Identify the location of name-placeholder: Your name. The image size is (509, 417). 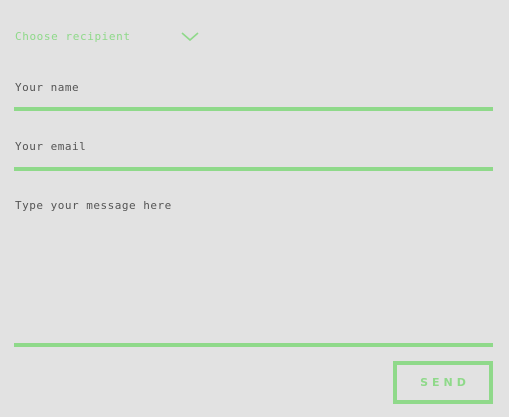
(47, 87).